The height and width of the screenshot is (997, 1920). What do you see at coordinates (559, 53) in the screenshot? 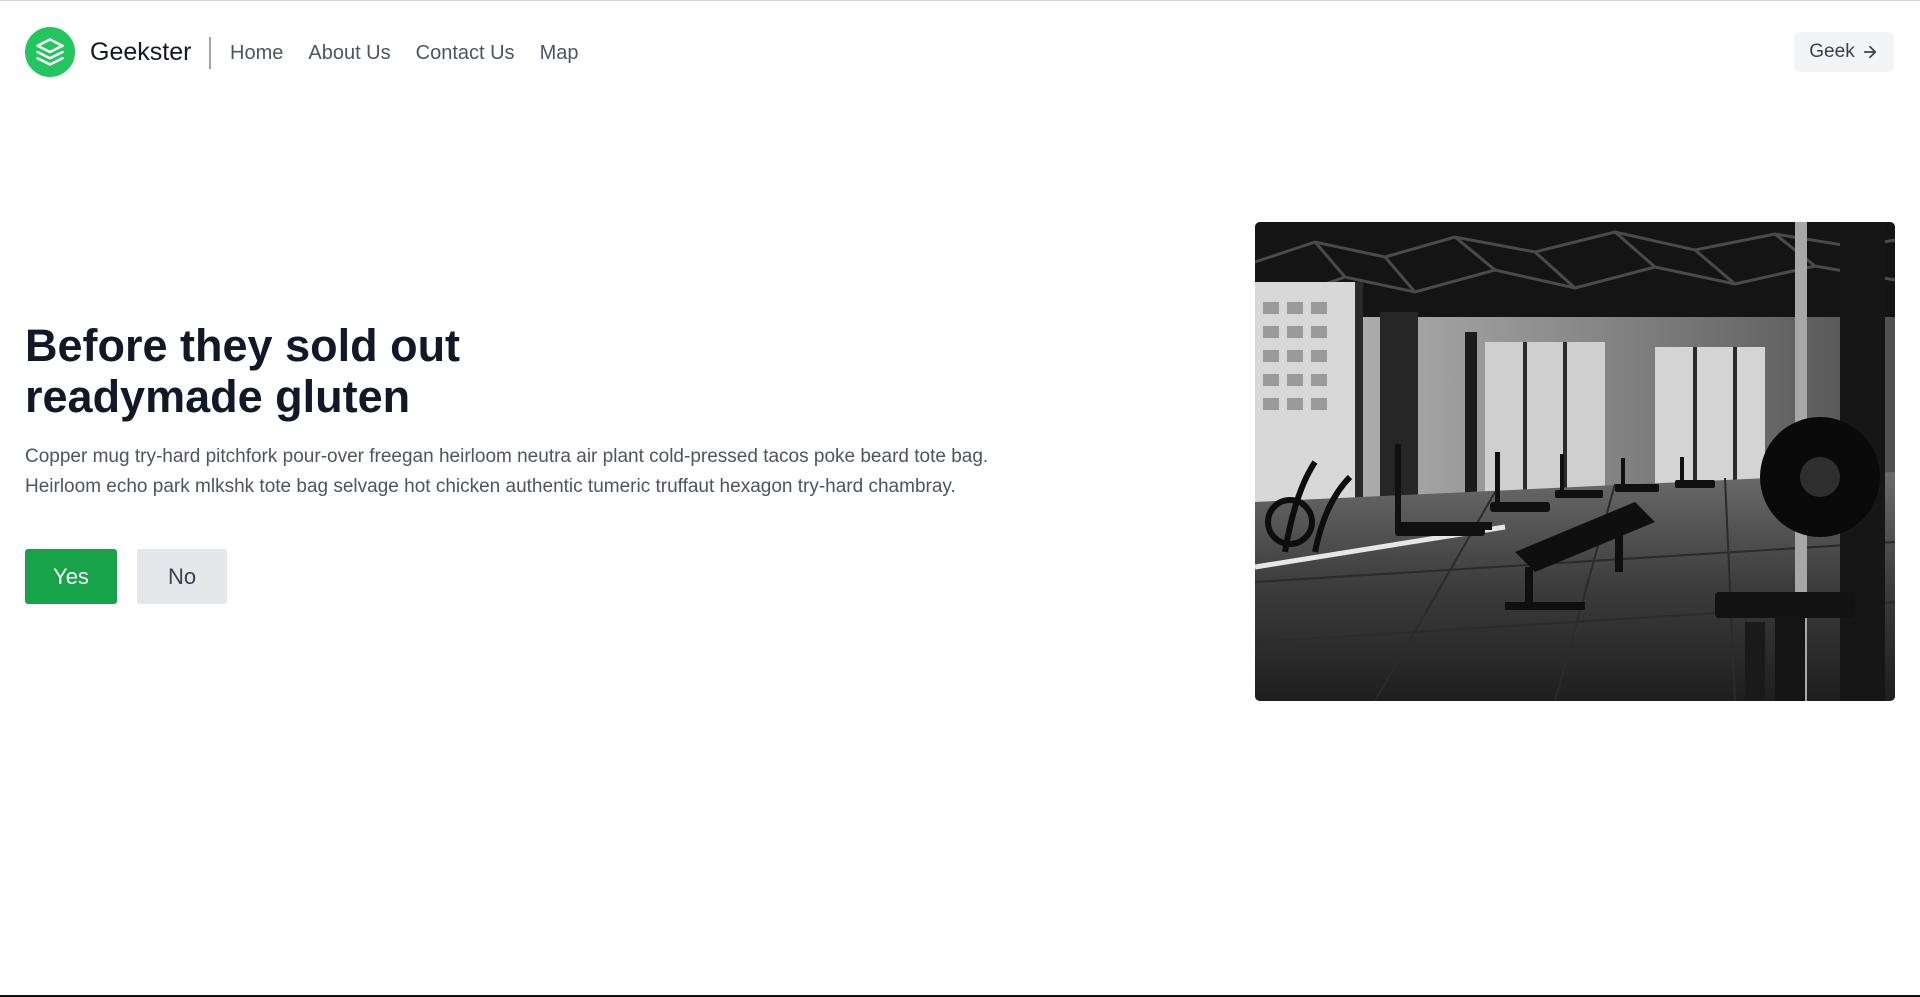
I see `nav-link-map: Map` at bounding box center [559, 53].